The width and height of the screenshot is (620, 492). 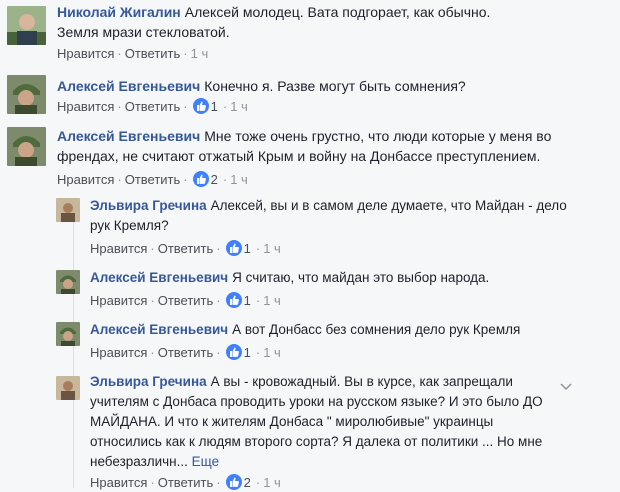 What do you see at coordinates (361, 277) in the screenshot?
I see `reply-body: Я считаю, что майдан это выбор народа.` at bounding box center [361, 277].